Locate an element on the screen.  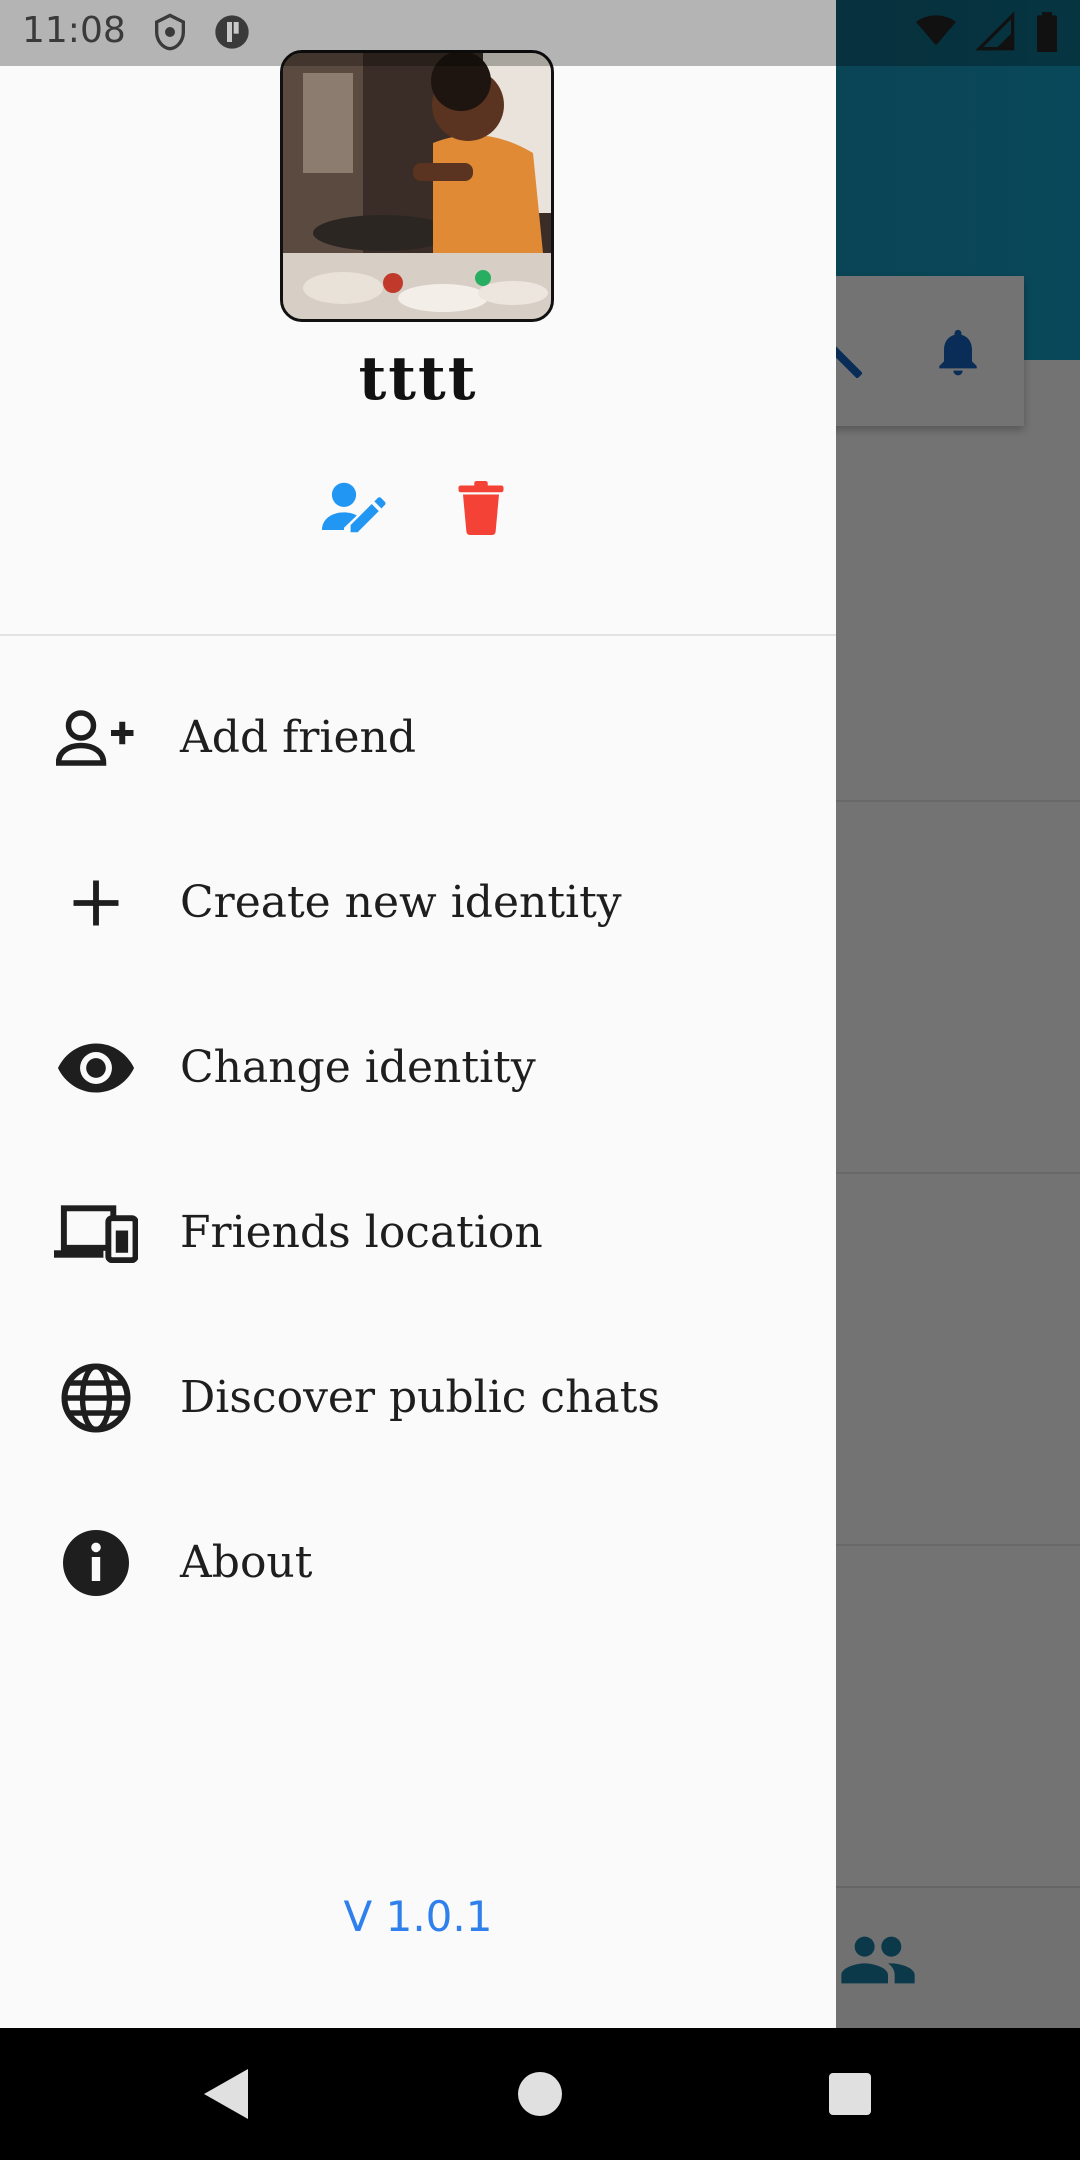
menu-item-label: Change identity is located at coordinates (358, 1067).